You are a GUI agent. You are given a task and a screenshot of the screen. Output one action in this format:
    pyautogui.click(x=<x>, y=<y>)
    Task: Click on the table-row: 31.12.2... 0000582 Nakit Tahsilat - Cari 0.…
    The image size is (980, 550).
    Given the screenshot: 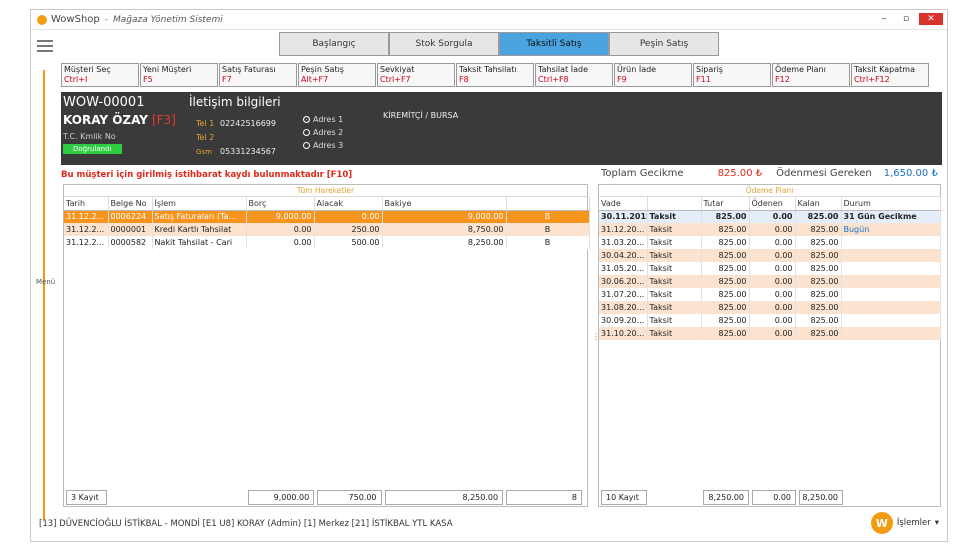 What is the action you would take?
    pyautogui.click(x=327, y=242)
    